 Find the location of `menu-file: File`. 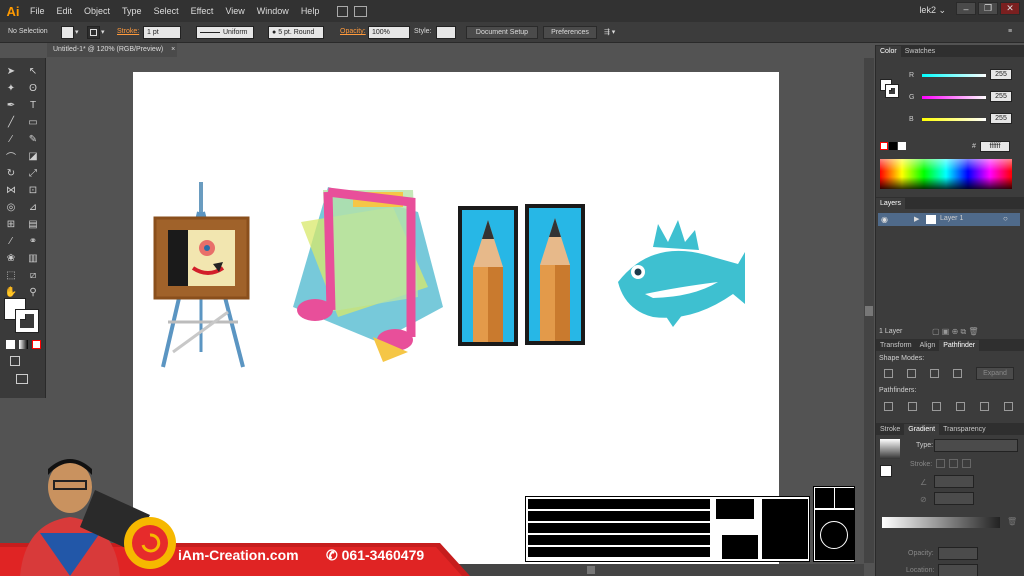

menu-file: File is located at coordinates (37, 11).